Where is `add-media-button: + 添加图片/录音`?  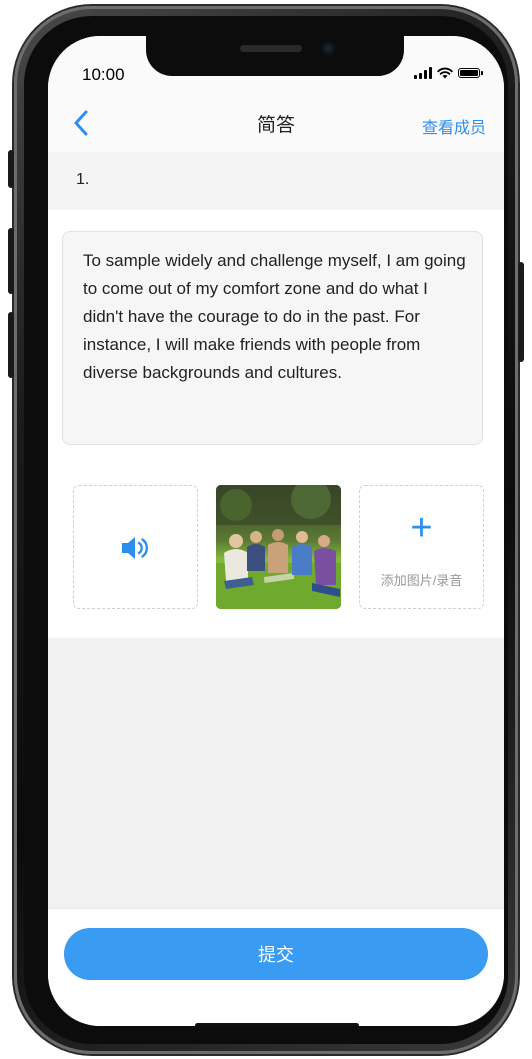
add-media-button: + 添加图片/录音 is located at coordinates (421, 547).